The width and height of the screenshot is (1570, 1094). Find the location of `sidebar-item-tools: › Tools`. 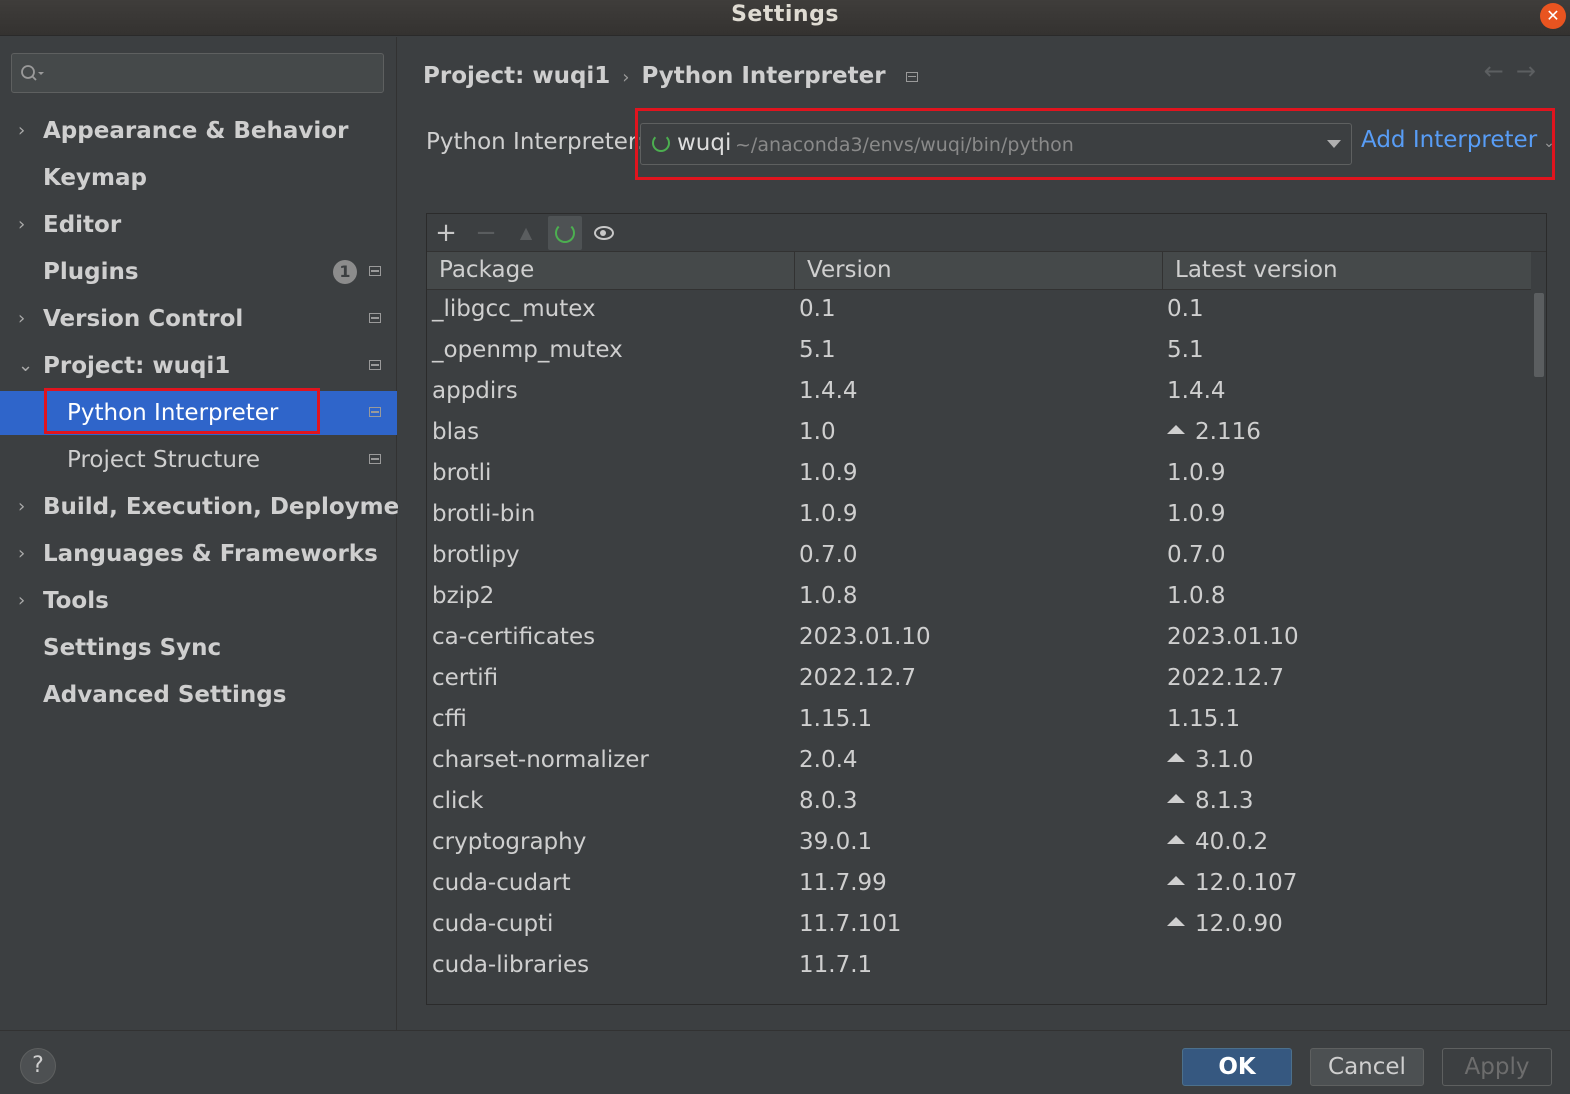

sidebar-item-tools: › Tools is located at coordinates (198, 601).